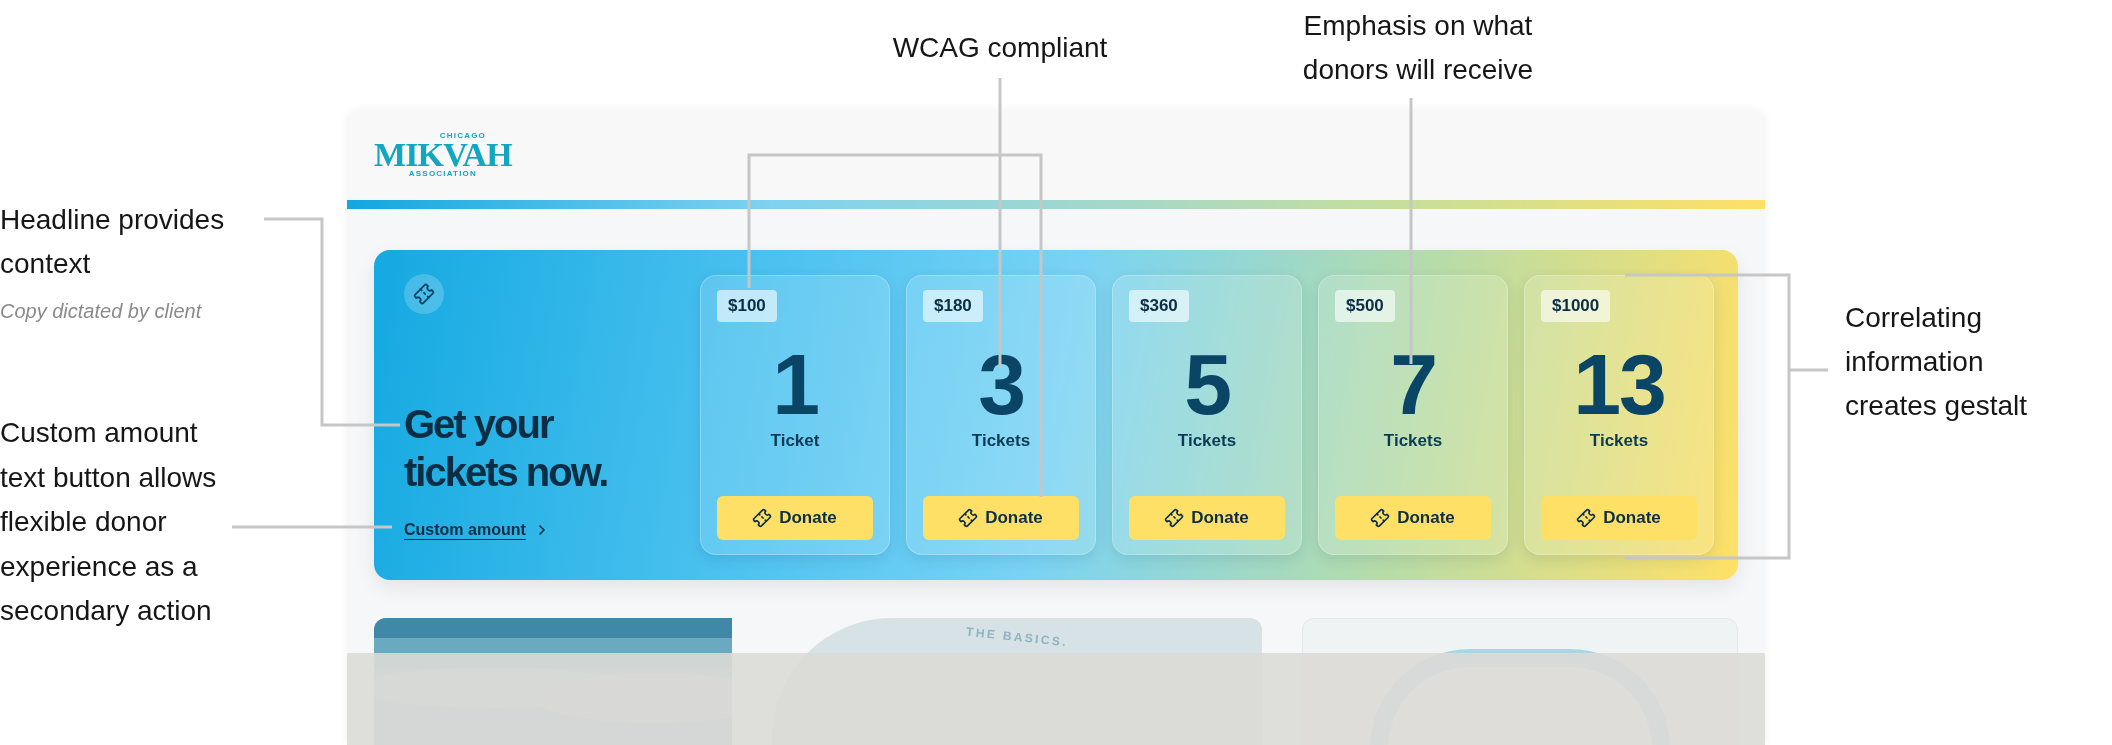  I want to click on price-tag: $1000, so click(1576, 306).